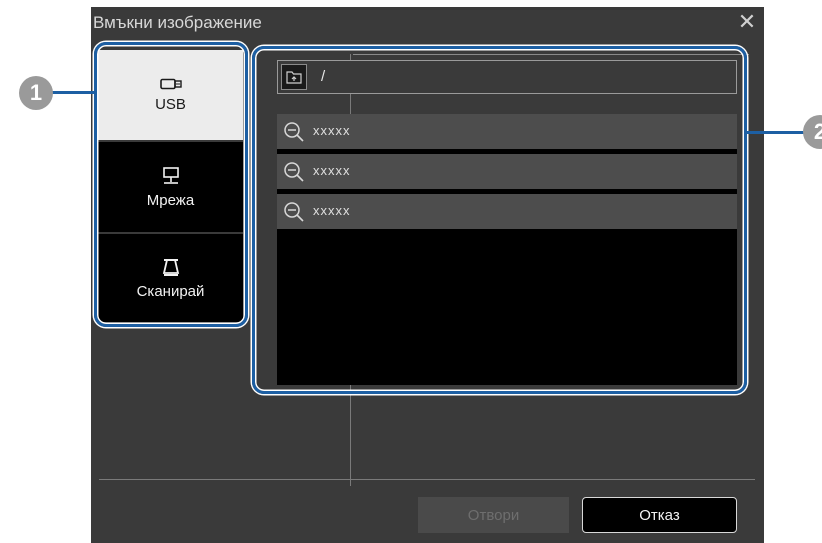 This screenshot has height=543, width=822. I want to click on callout-highlight-sources, so click(171, 184).